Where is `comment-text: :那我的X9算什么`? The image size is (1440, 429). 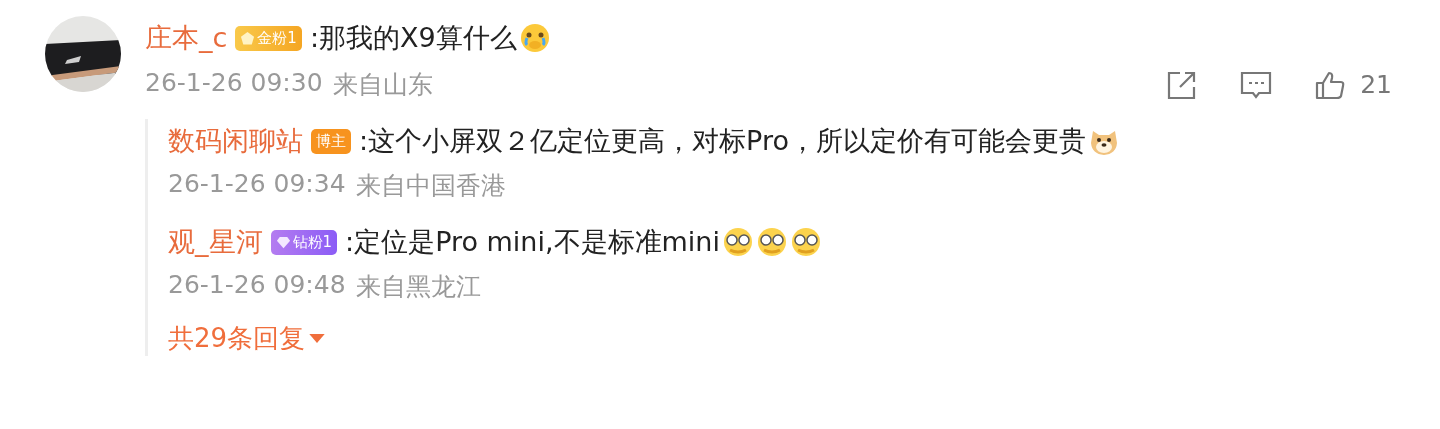
comment-text: :那我的X9算什么 is located at coordinates (413, 38).